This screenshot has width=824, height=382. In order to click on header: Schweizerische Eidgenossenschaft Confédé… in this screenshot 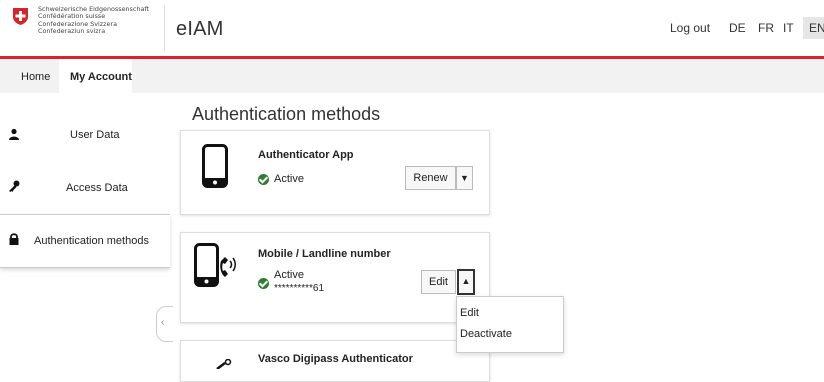, I will do `click(412, 28)`.